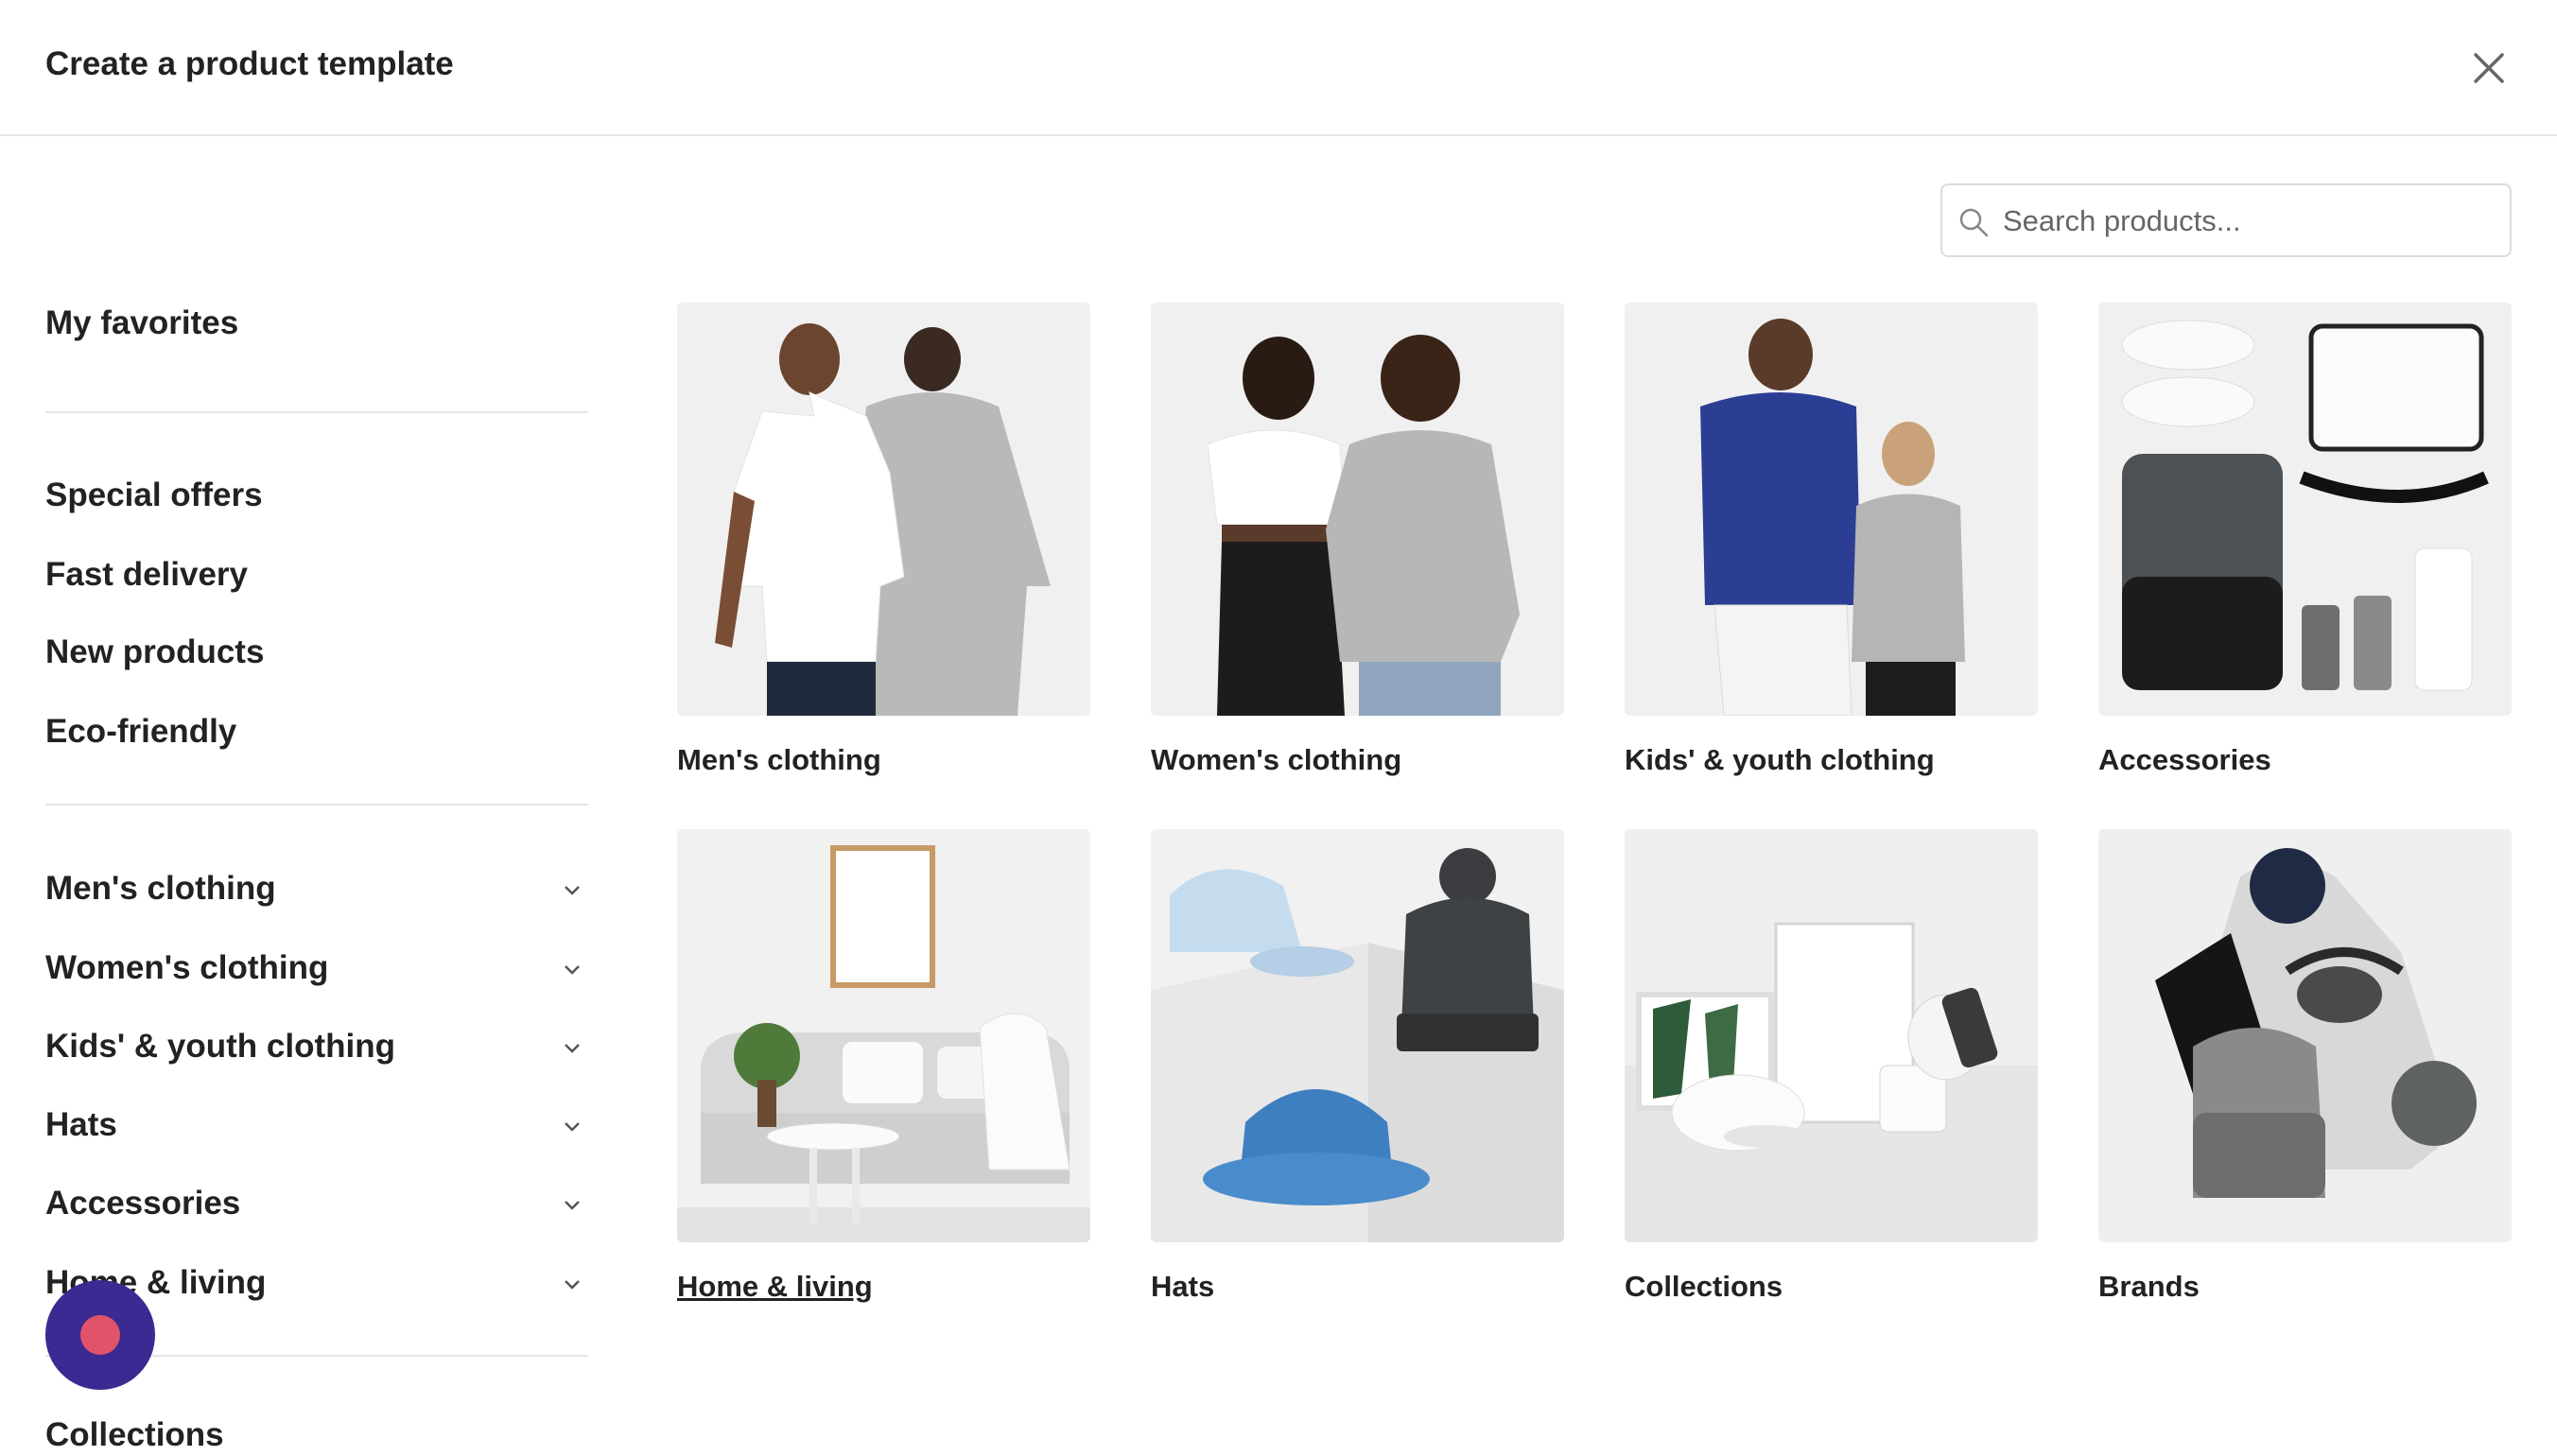 This screenshot has height=1456, width=2557. What do you see at coordinates (1704, 1286) in the screenshot?
I see `card-label: Collections` at bounding box center [1704, 1286].